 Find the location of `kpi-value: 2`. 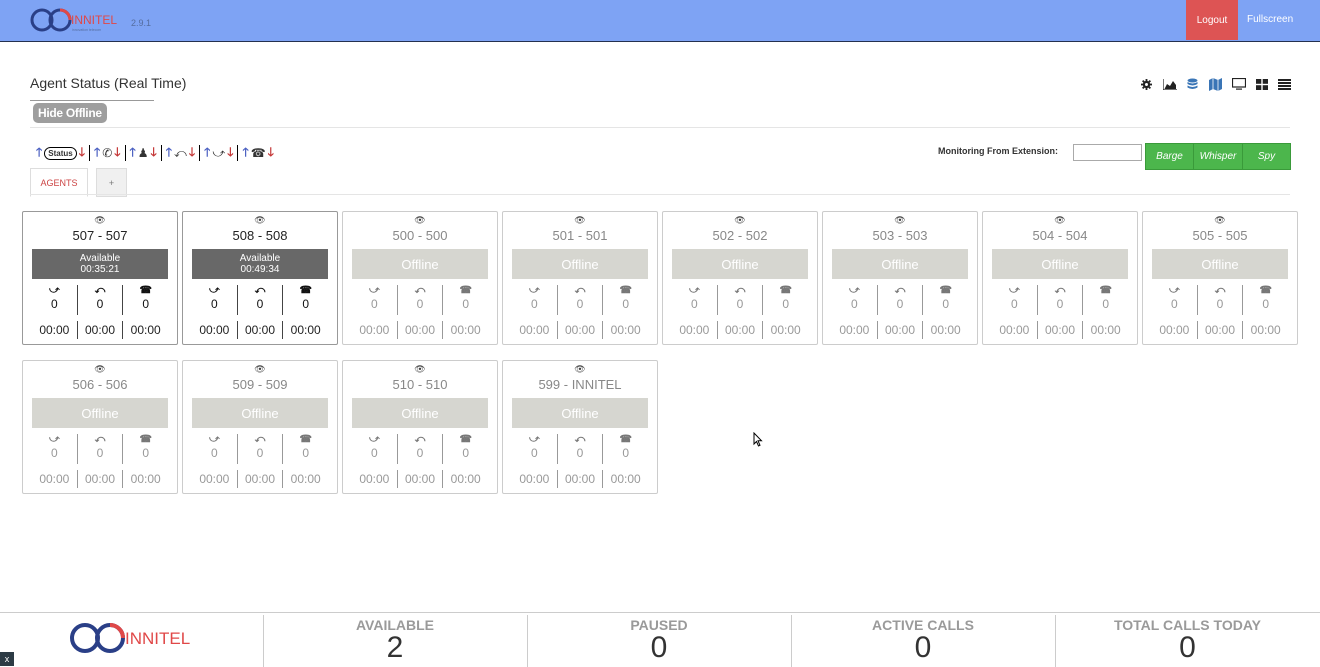

kpi-value: 2 is located at coordinates (395, 647).